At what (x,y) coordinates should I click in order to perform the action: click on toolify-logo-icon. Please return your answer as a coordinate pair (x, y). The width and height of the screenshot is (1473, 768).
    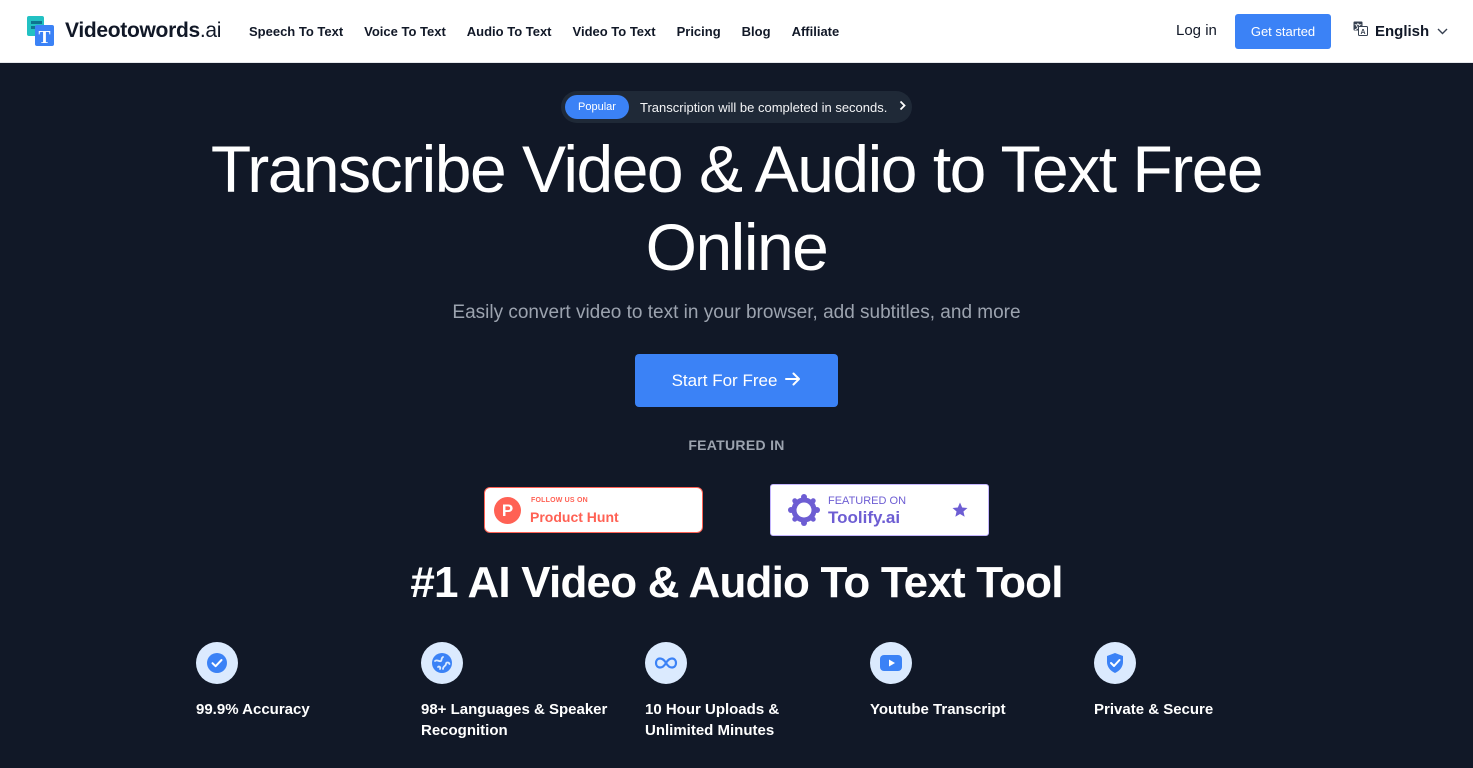
    Looking at the image, I should click on (804, 512).